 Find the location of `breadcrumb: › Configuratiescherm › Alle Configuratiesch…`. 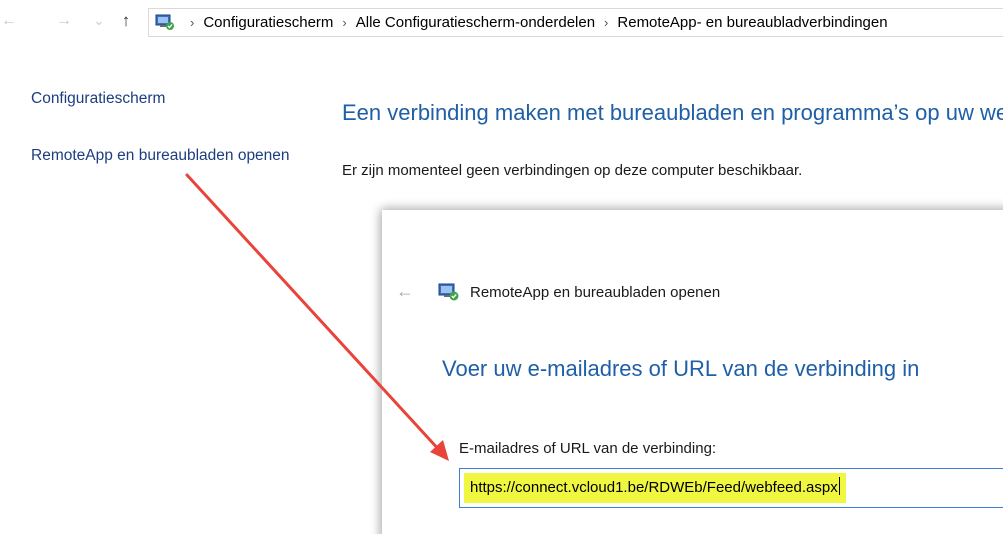

breadcrumb: › Configuratiescherm › Alle Configuratiesch… is located at coordinates (534, 22).